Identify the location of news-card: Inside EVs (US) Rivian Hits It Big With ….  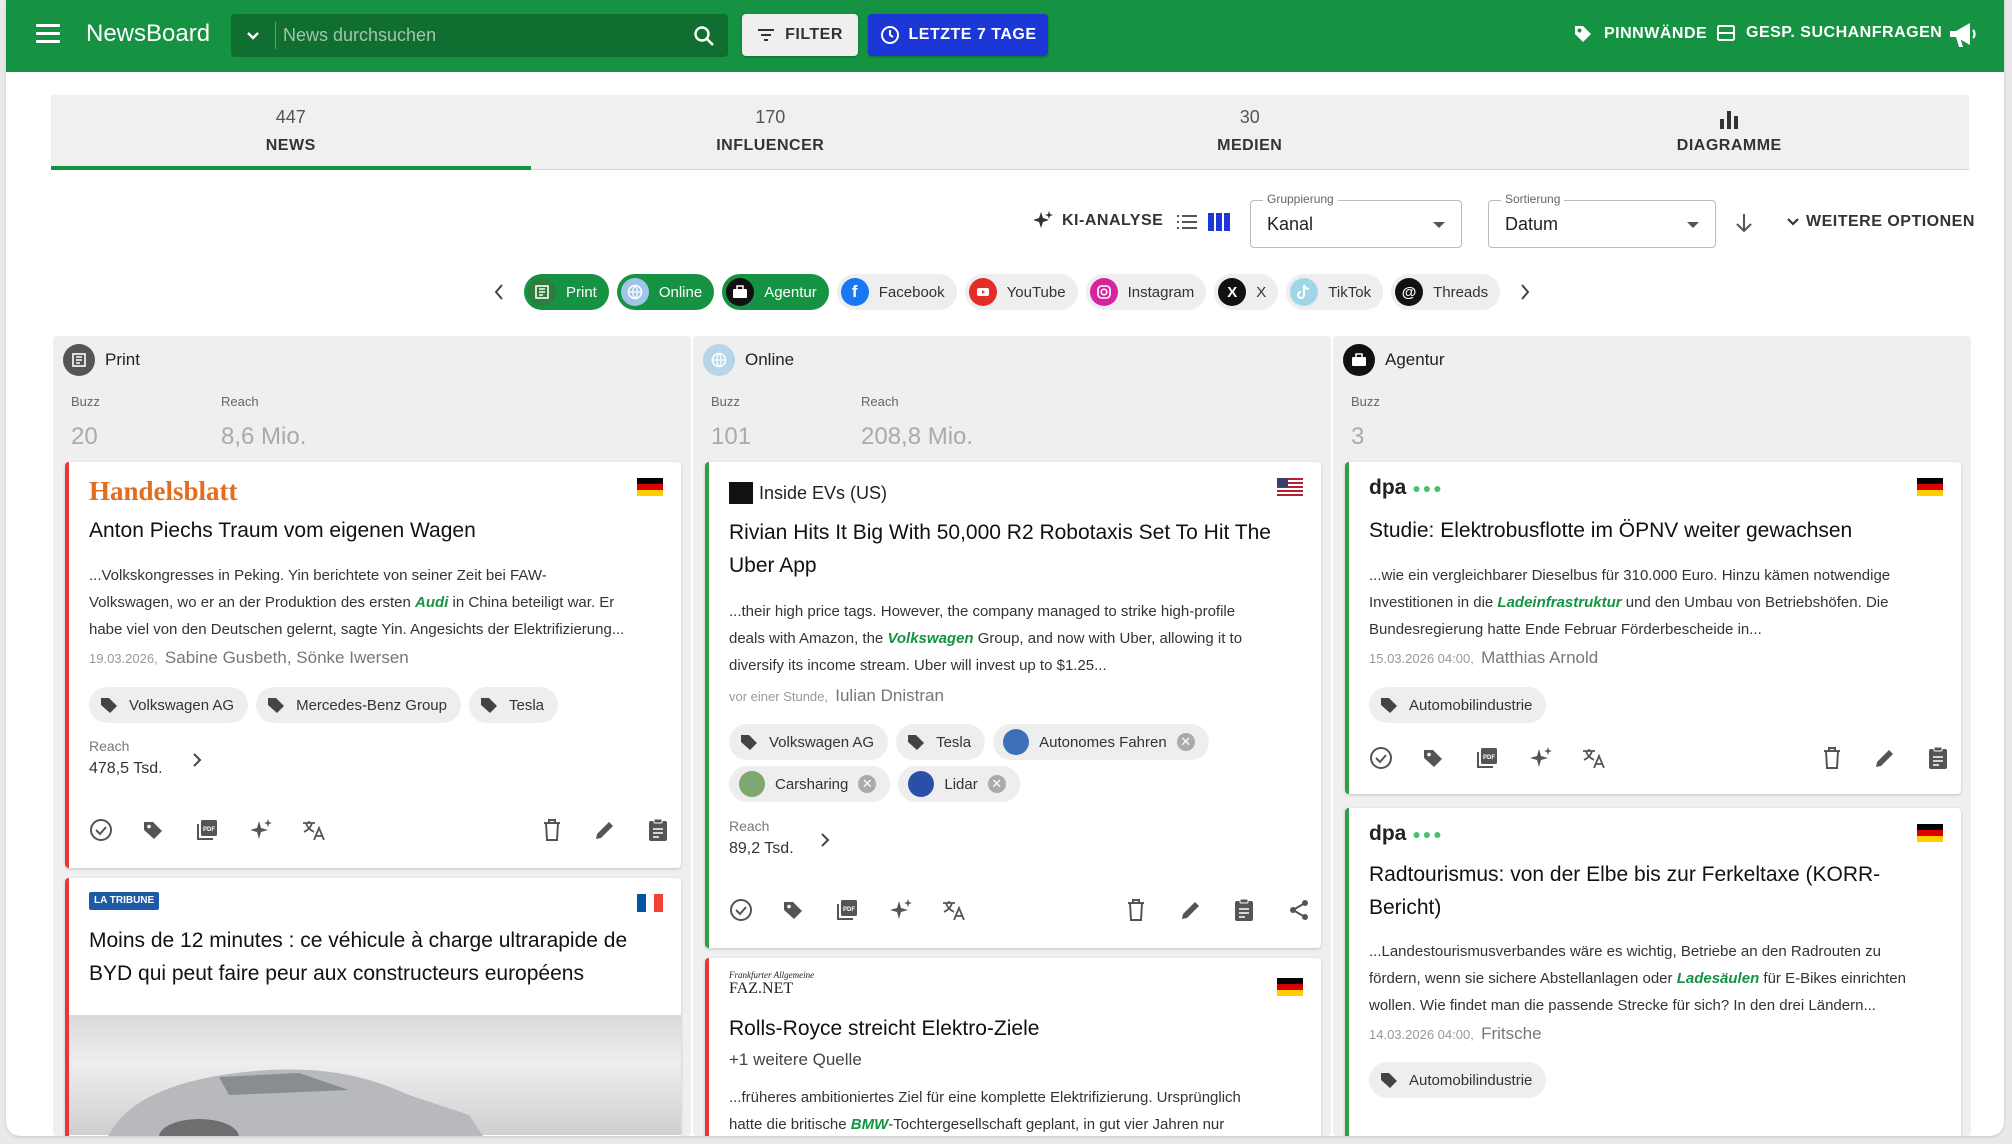
(1013, 705).